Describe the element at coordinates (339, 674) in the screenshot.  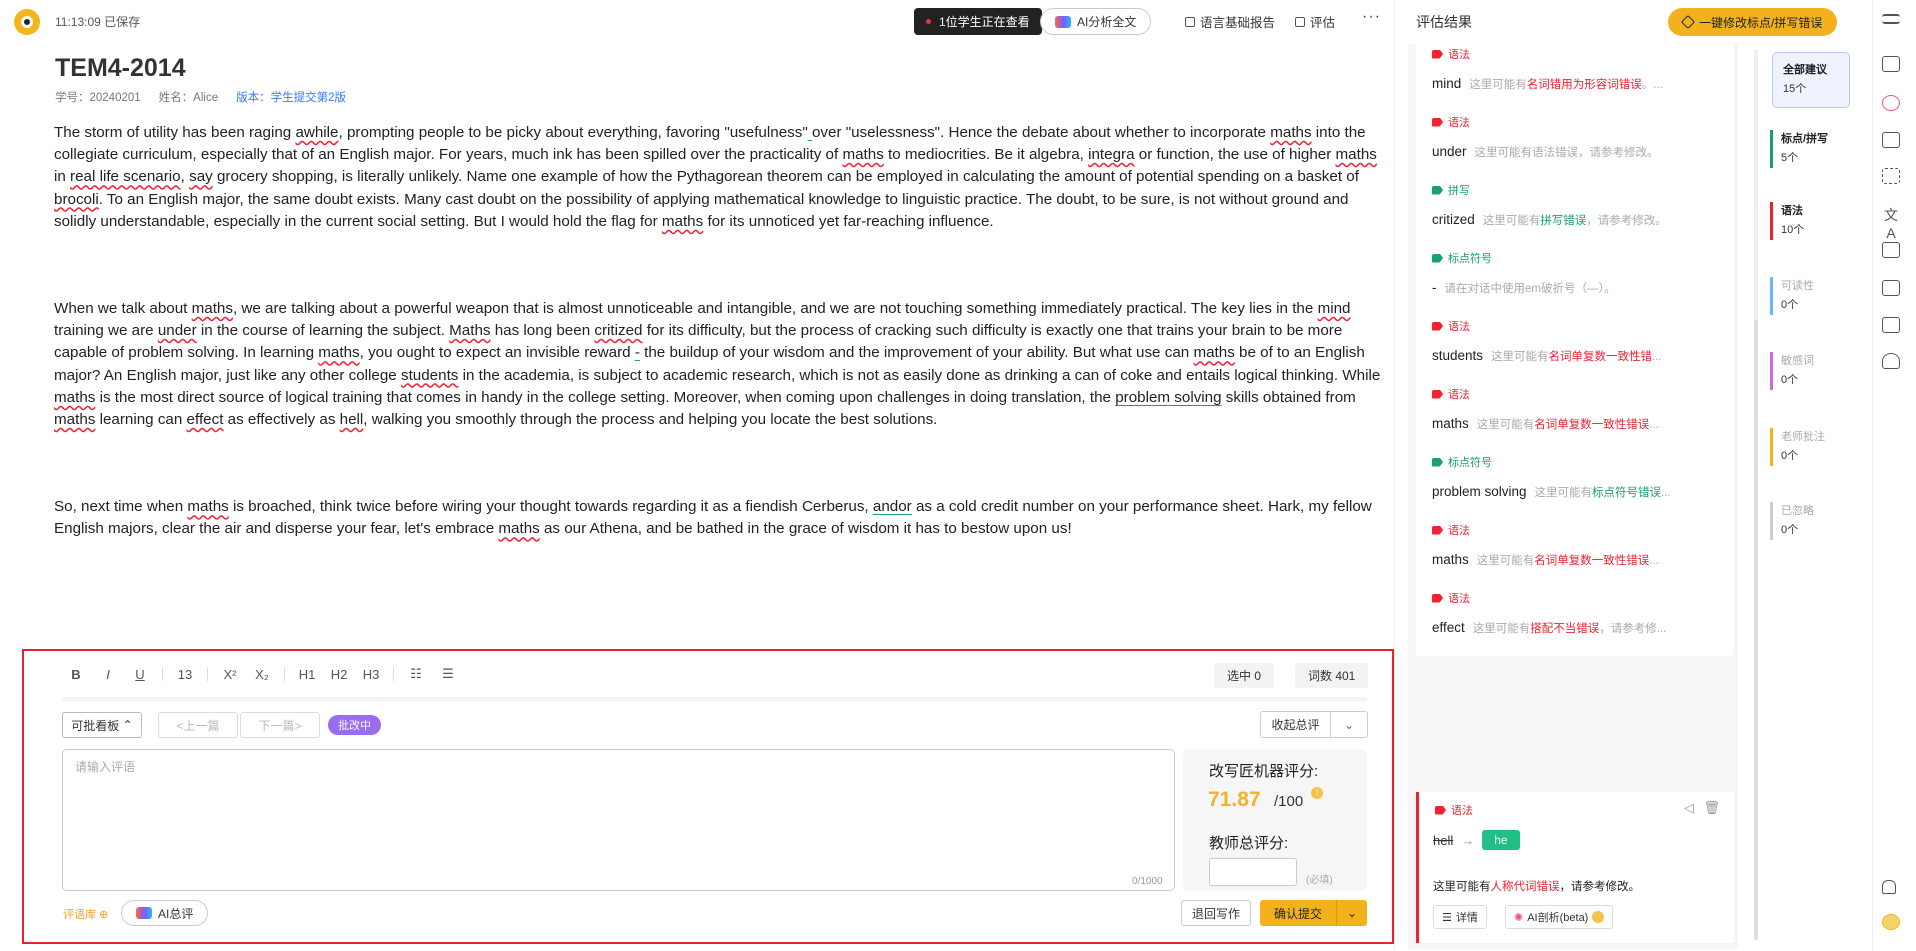
I see `heading2-button: H2` at that location.